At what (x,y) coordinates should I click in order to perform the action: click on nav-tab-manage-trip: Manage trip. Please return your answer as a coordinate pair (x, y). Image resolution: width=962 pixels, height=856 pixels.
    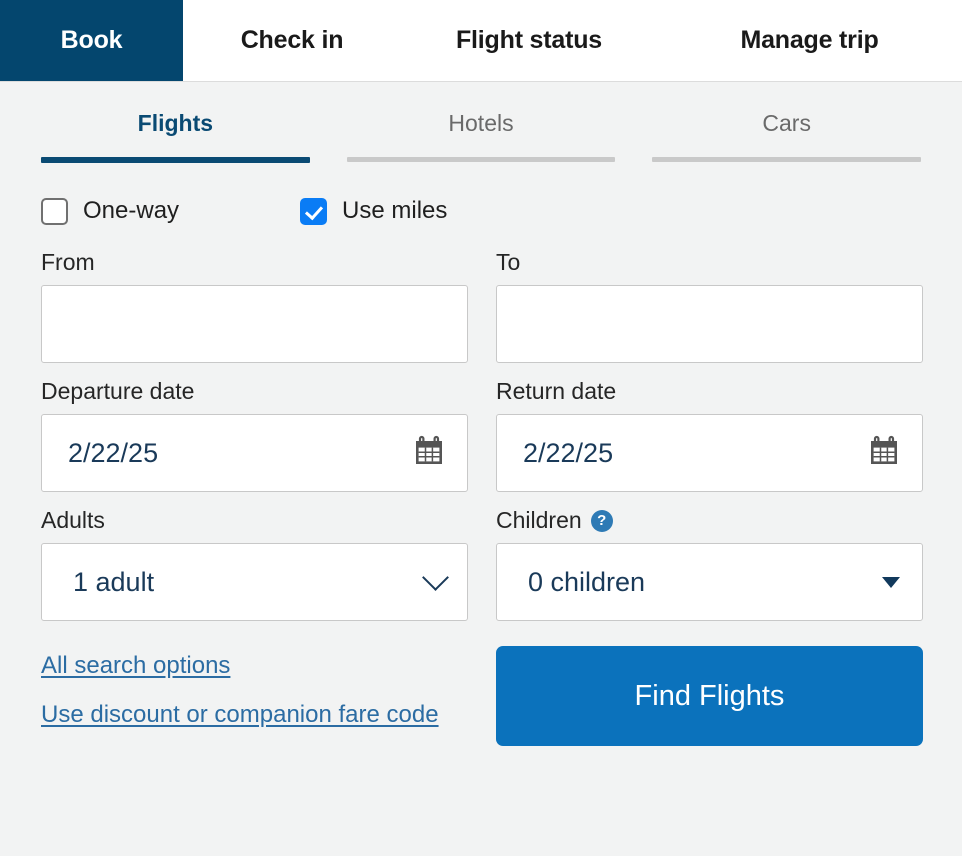
    Looking at the image, I should click on (809, 40).